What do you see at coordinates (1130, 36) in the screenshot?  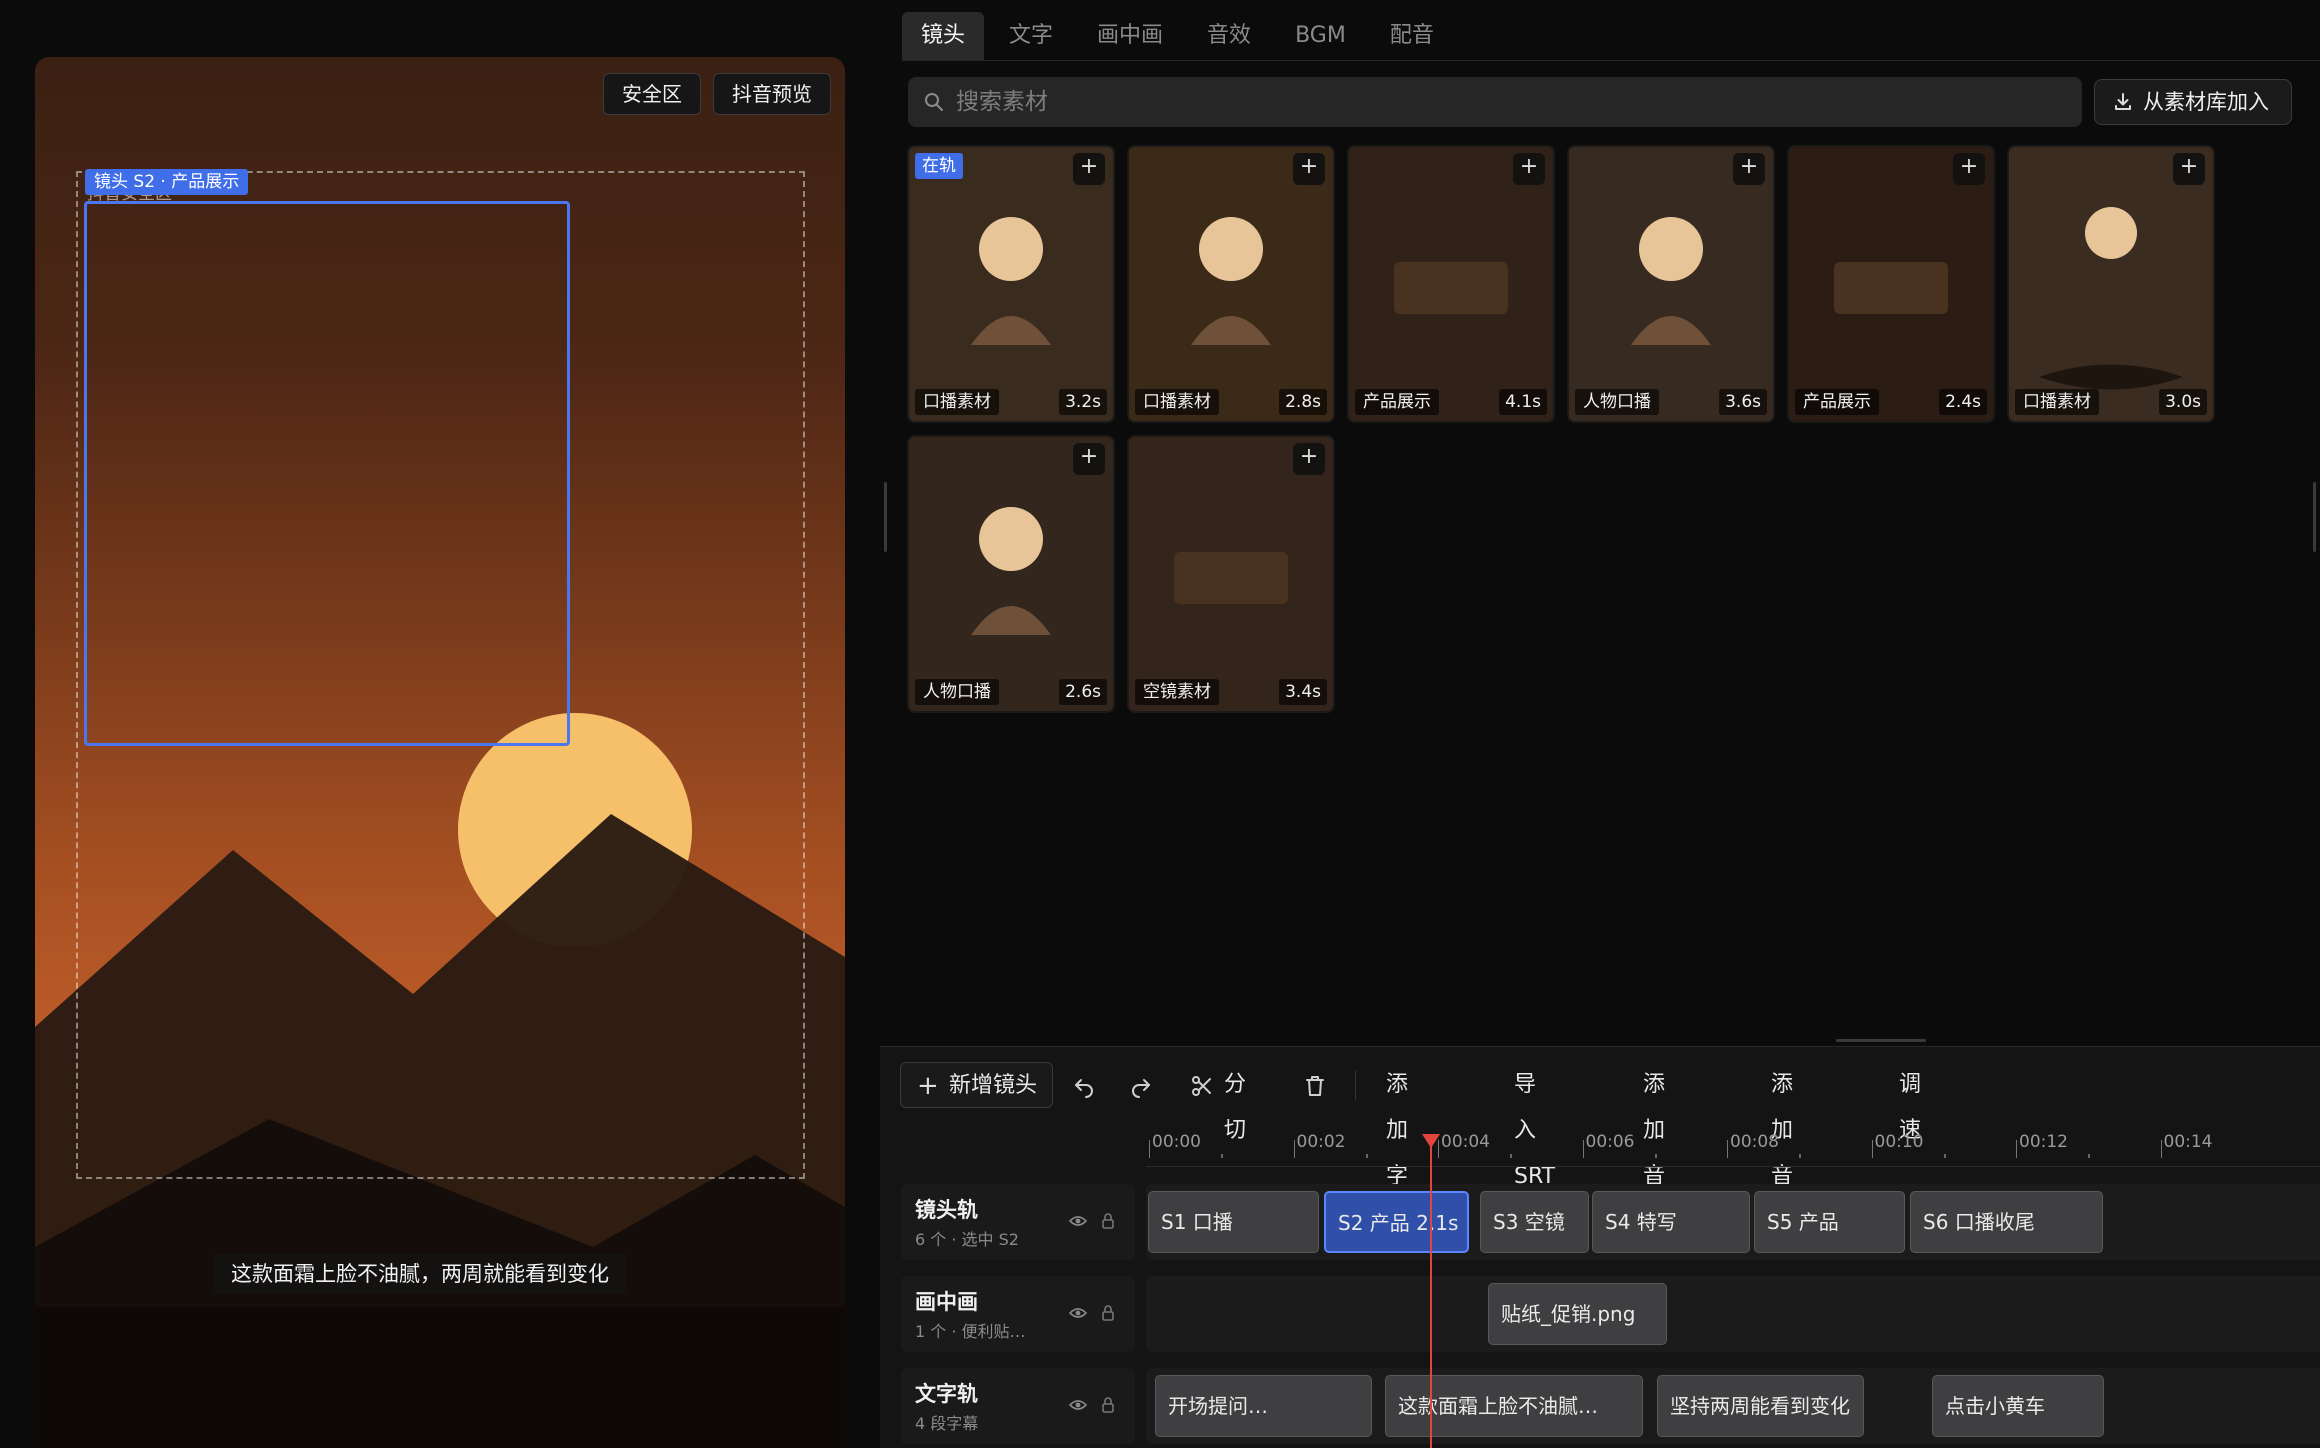 I see `tab-pip: 画中画` at bounding box center [1130, 36].